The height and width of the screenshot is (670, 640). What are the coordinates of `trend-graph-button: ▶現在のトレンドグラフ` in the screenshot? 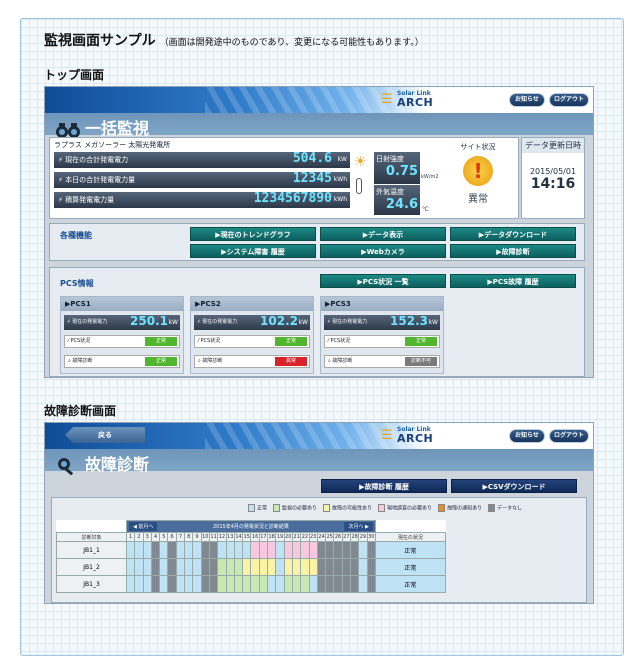 It's located at (253, 234).